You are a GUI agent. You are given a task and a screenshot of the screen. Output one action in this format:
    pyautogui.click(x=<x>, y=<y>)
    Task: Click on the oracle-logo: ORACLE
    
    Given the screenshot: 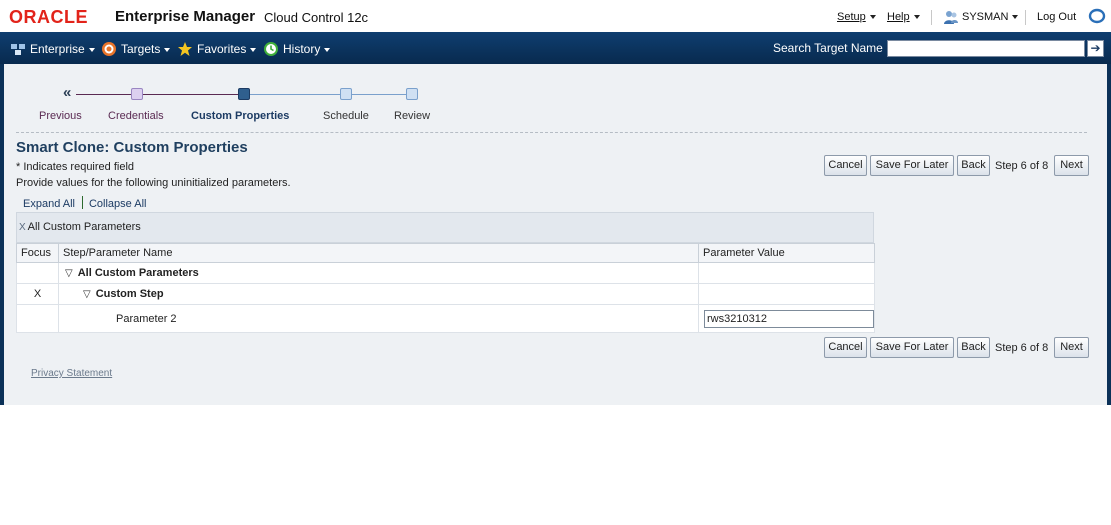 What is the action you would take?
    pyautogui.click(x=48, y=17)
    